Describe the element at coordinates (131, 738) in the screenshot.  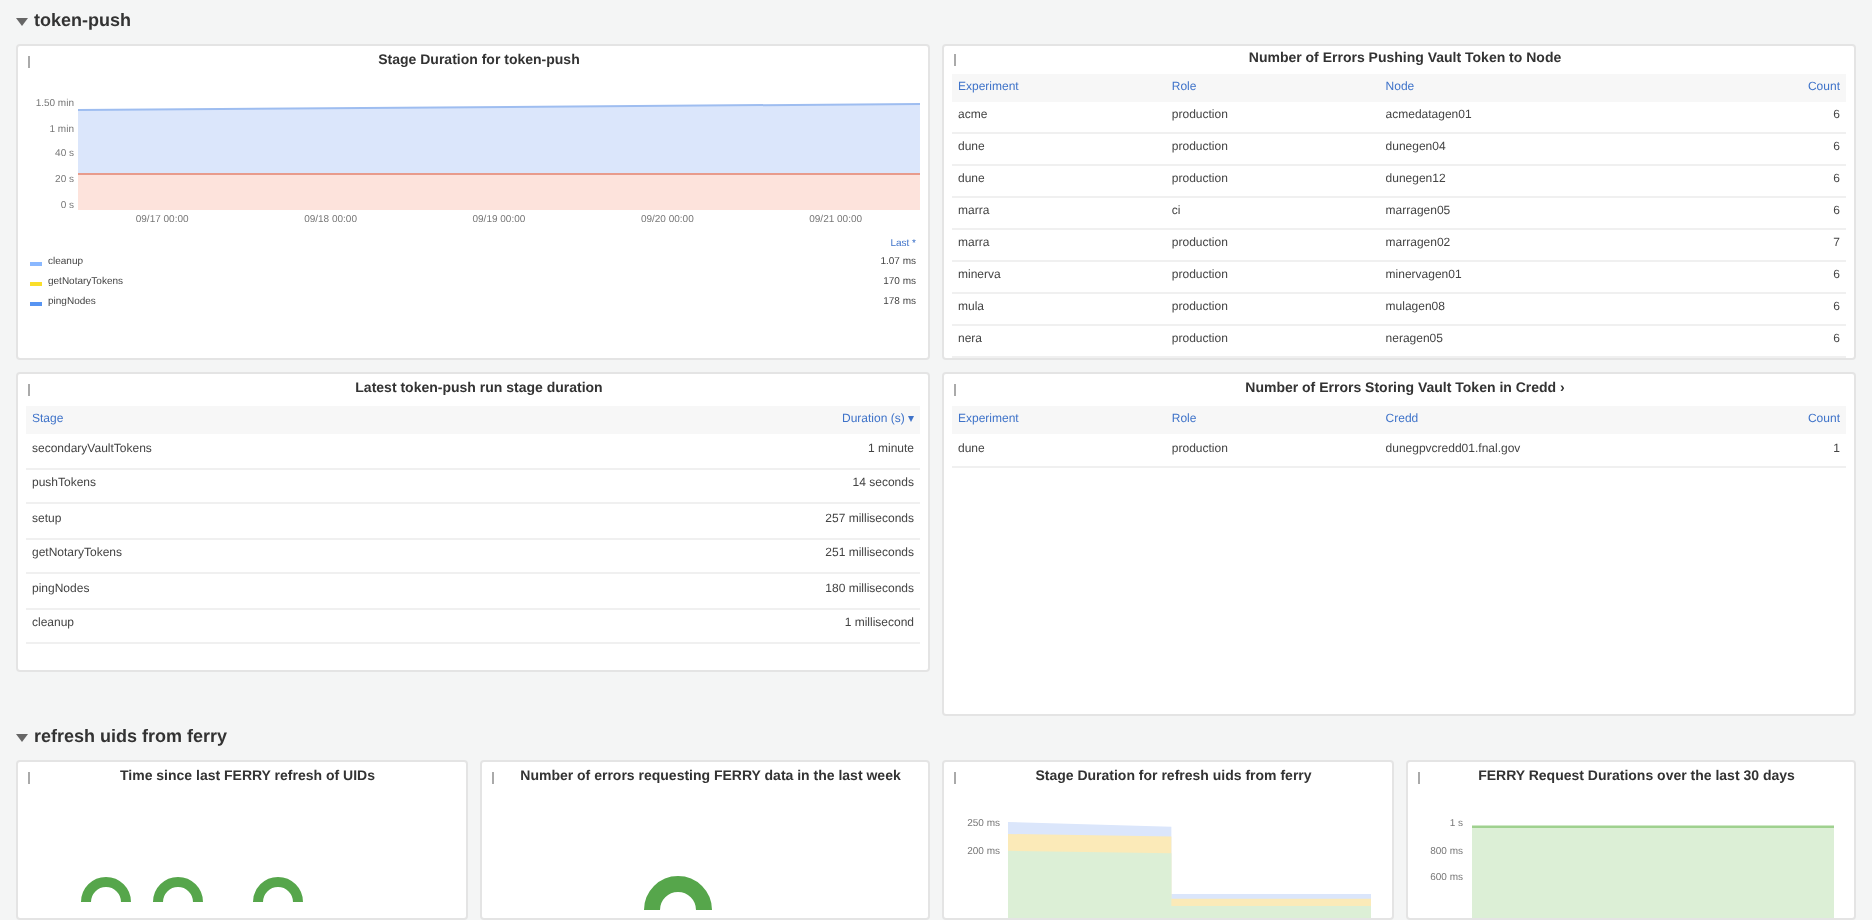
I see `row-title: refresh uids from ferry` at that location.